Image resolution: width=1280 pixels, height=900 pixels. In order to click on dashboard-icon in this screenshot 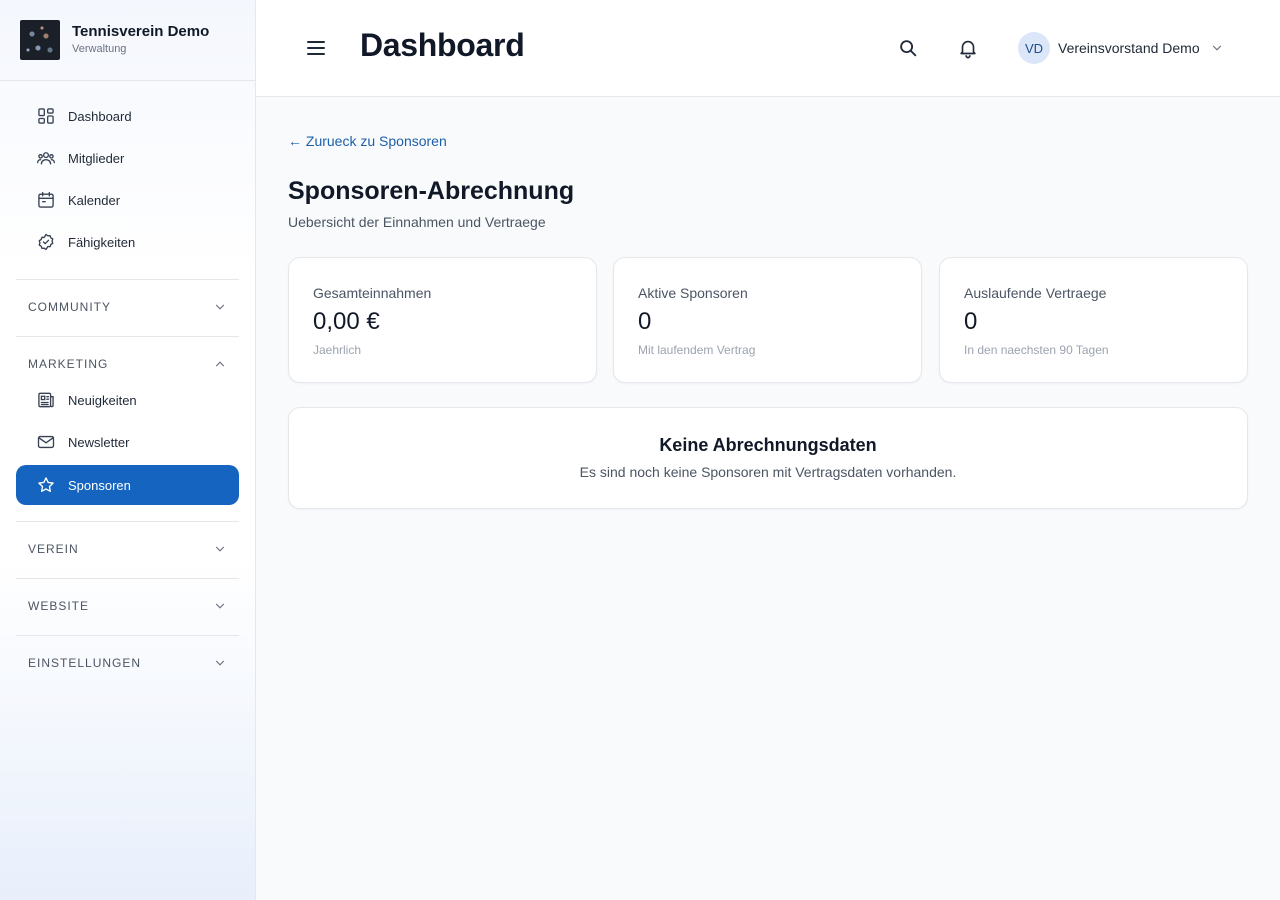, I will do `click(46, 116)`.